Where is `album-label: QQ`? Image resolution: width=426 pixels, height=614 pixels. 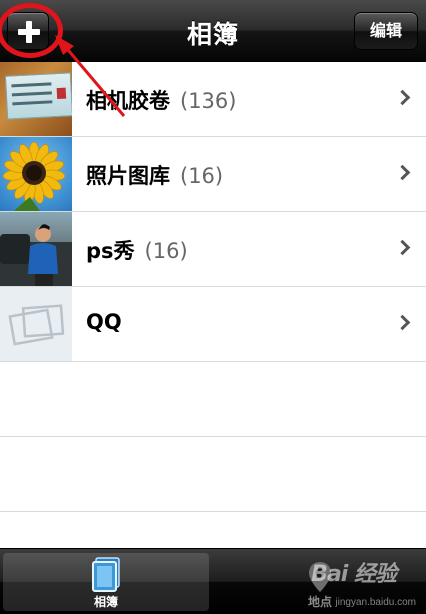
album-label: QQ is located at coordinates (104, 322).